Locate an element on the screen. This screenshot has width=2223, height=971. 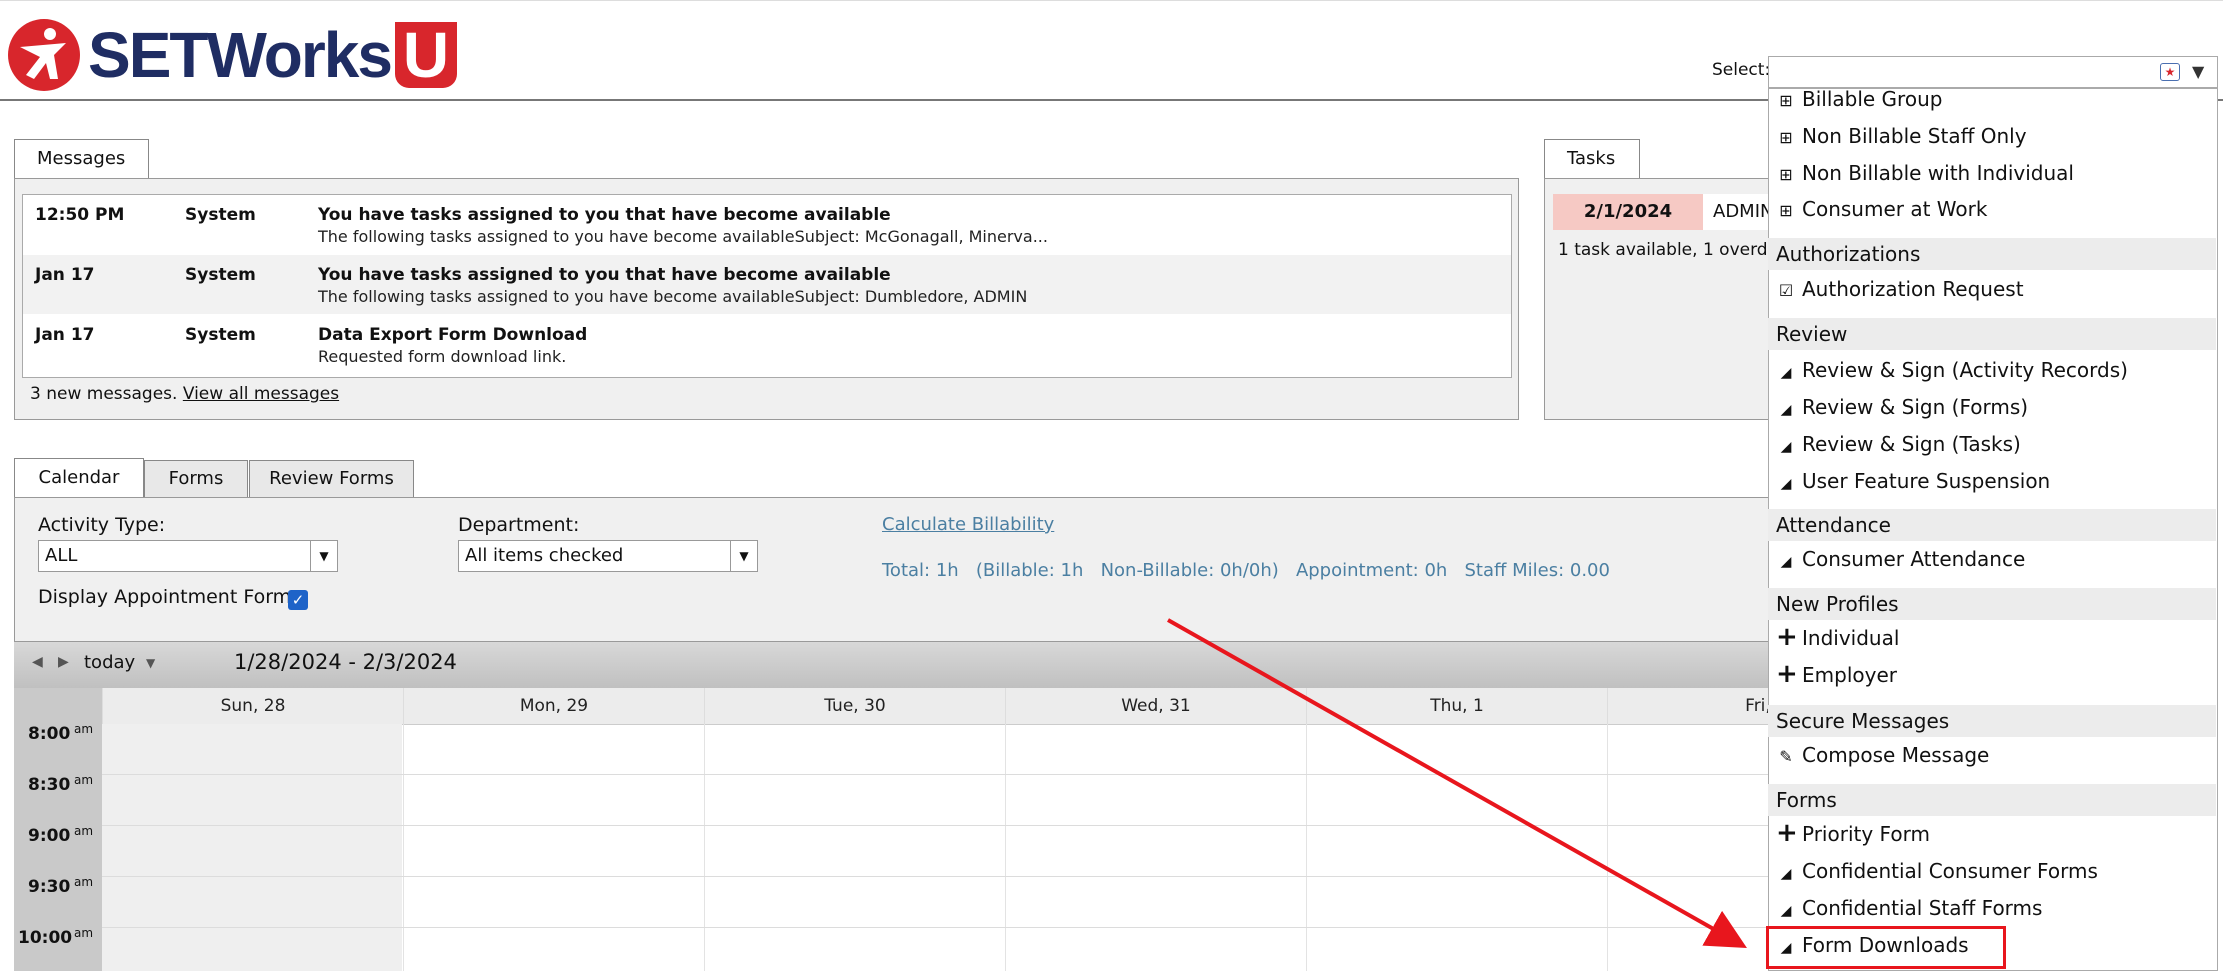
sunday-column is located at coordinates (252, 847).